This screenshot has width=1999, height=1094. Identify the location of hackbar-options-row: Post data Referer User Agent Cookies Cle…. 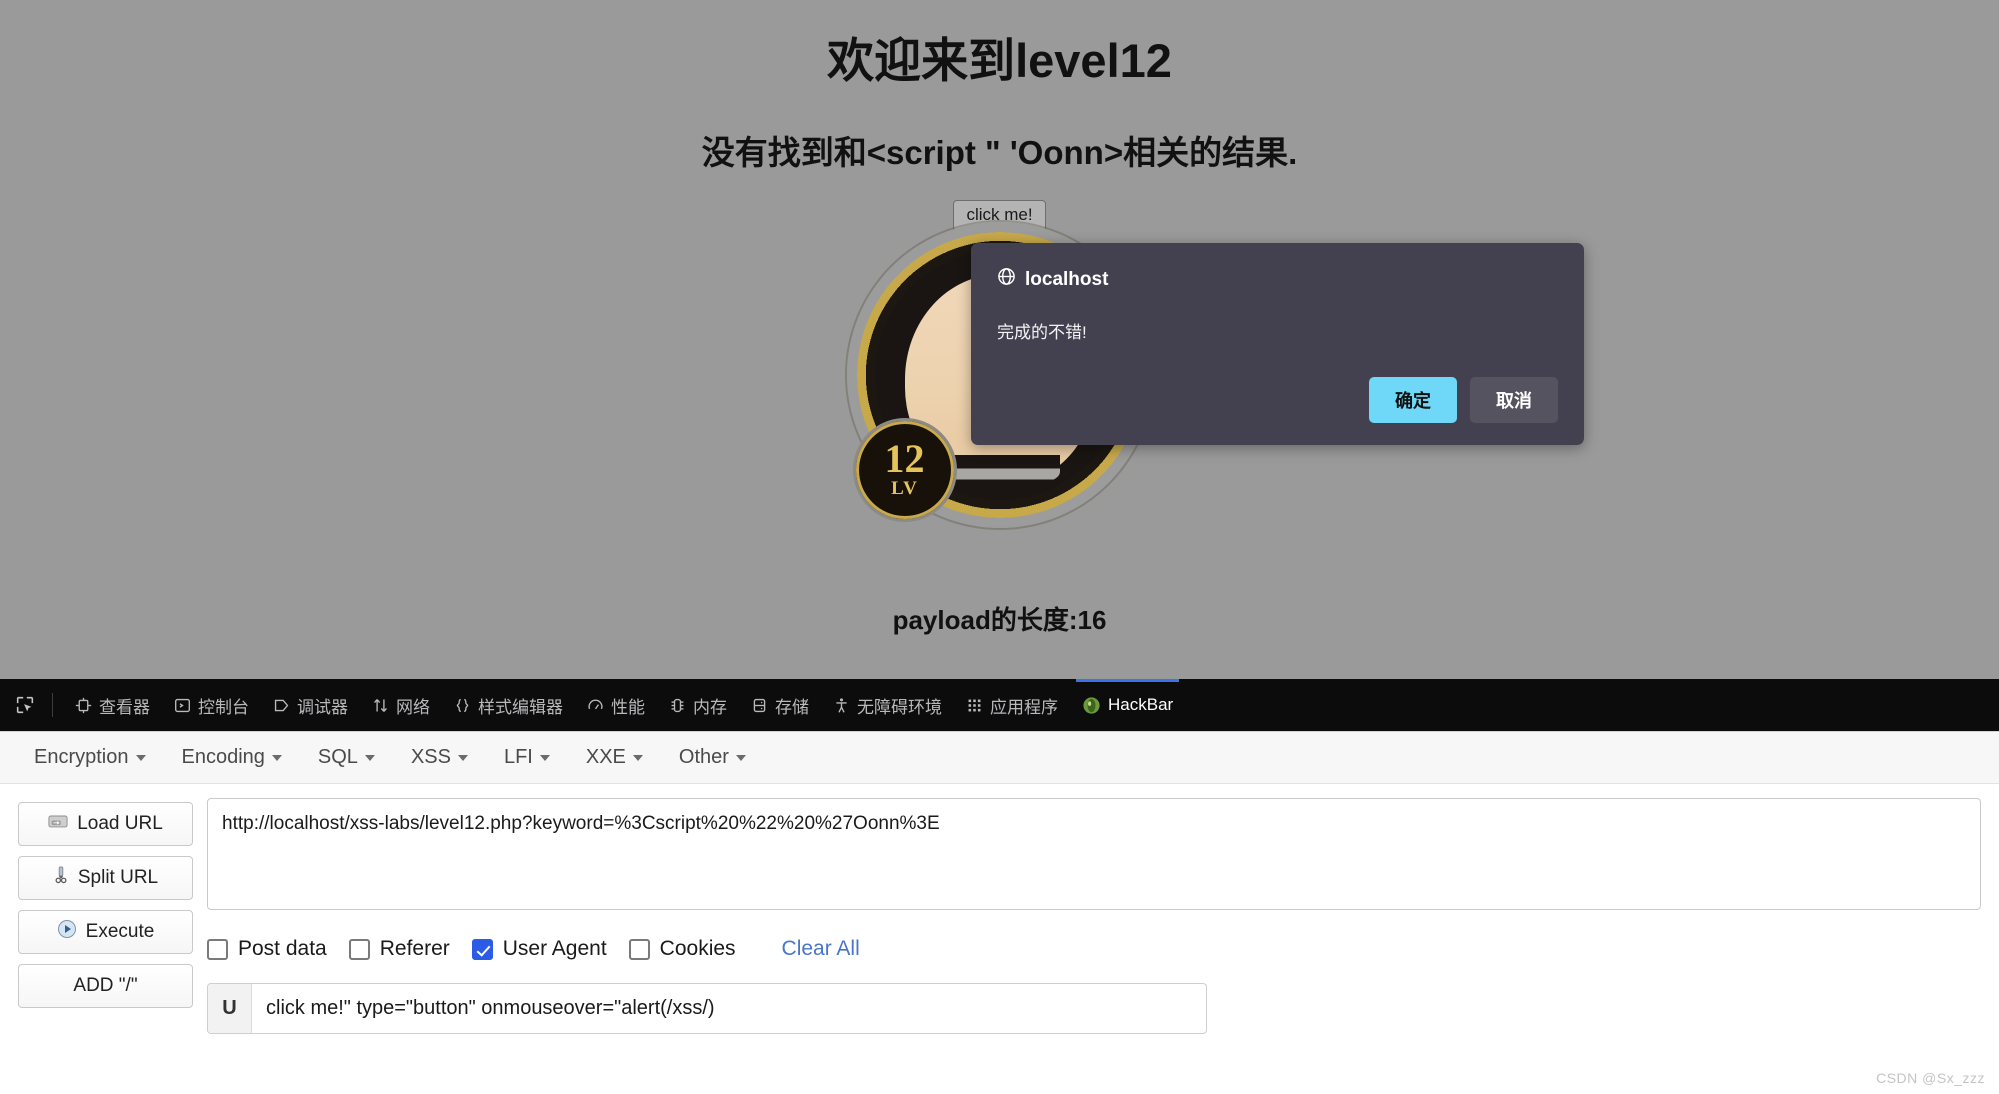
(1094, 949).